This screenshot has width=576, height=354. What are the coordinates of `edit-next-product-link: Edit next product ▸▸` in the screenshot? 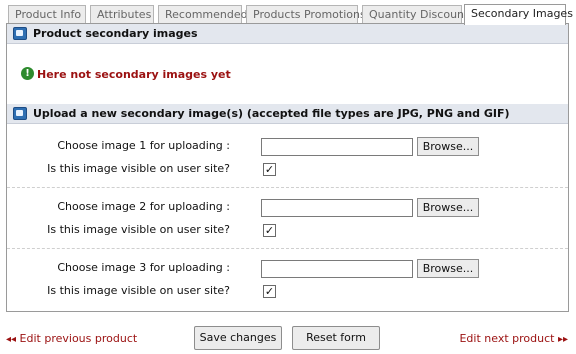 It's located at (513, 338).